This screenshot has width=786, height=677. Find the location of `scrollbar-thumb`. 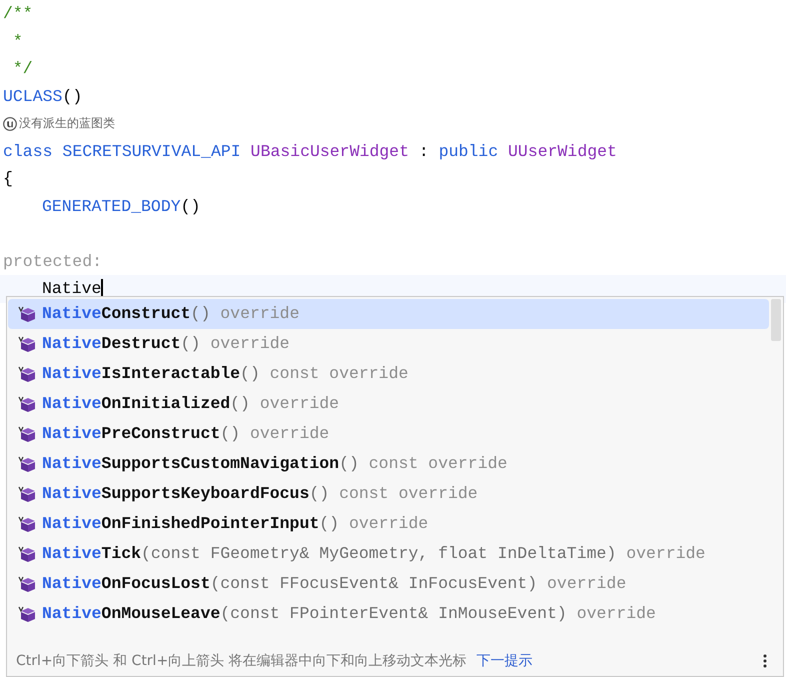

scrollbar-thumb is located at coordinates (776, 320).